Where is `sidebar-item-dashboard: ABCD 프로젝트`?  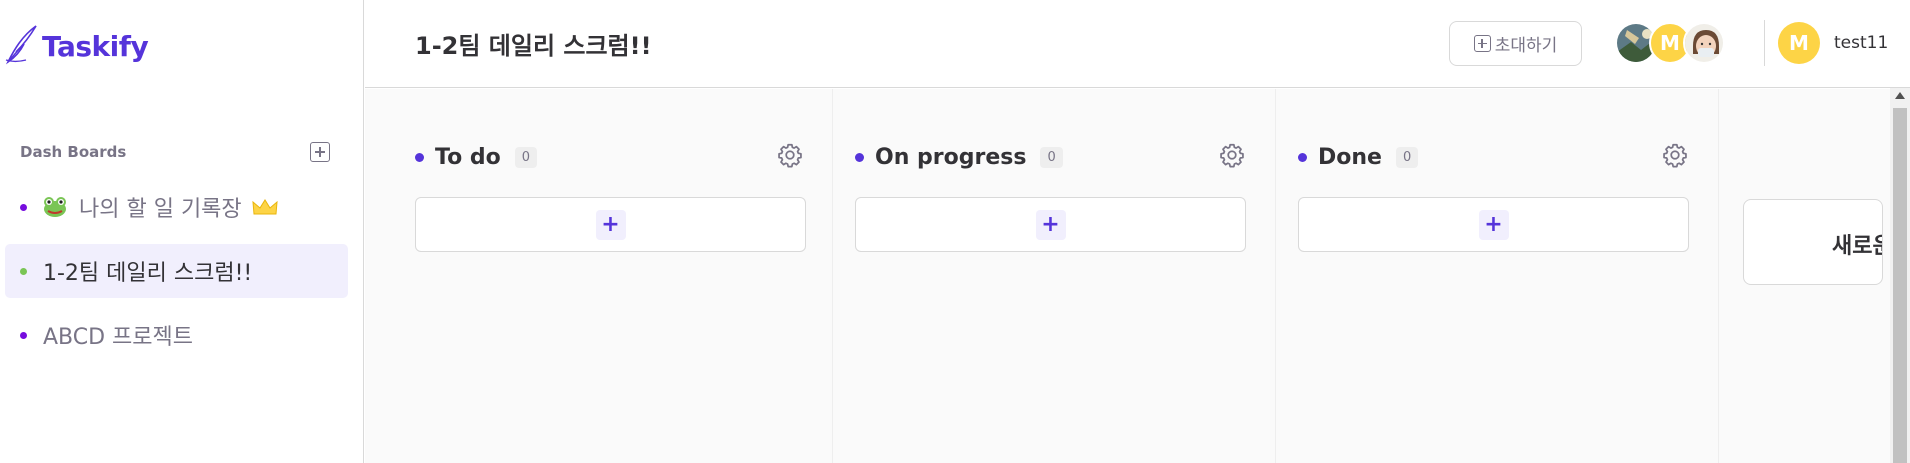
sidebar-item-dashboard: ABCD 프로젝트 is located at coordinates (176, 335).